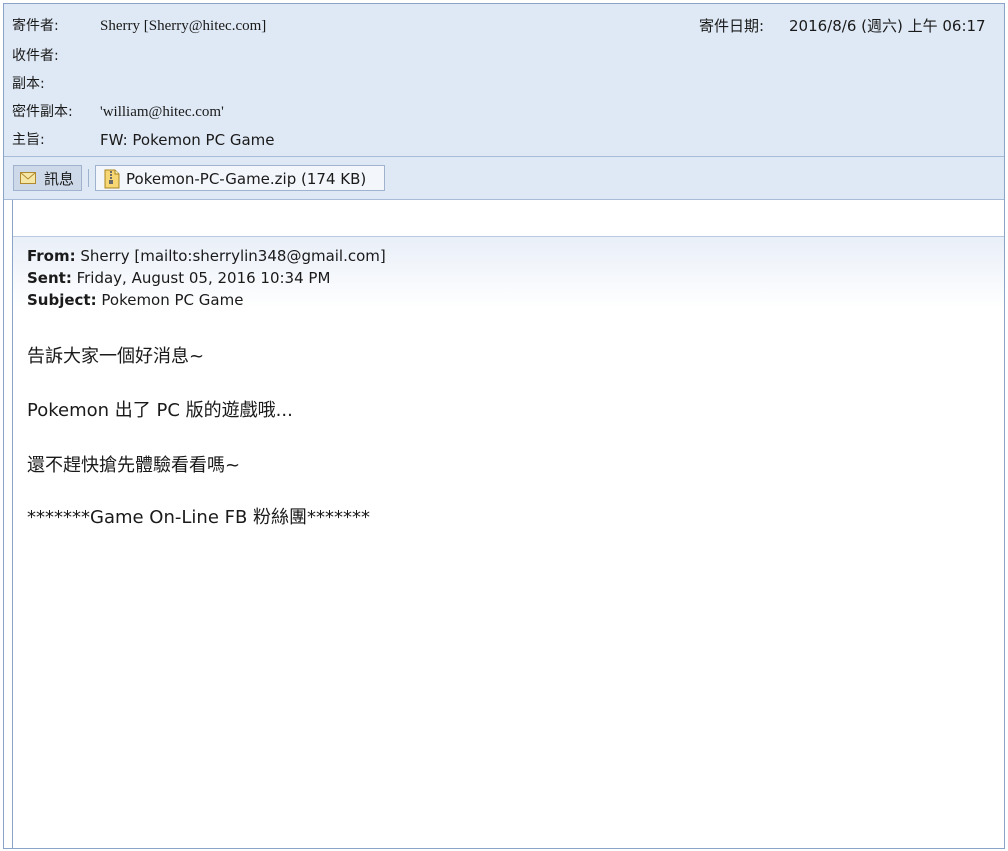 The width and height of the screenshot is (1008, 851). Describe the element at coordinates (51, 256) in the screenshot. I see `forwarded-from-label: From:` at that location.